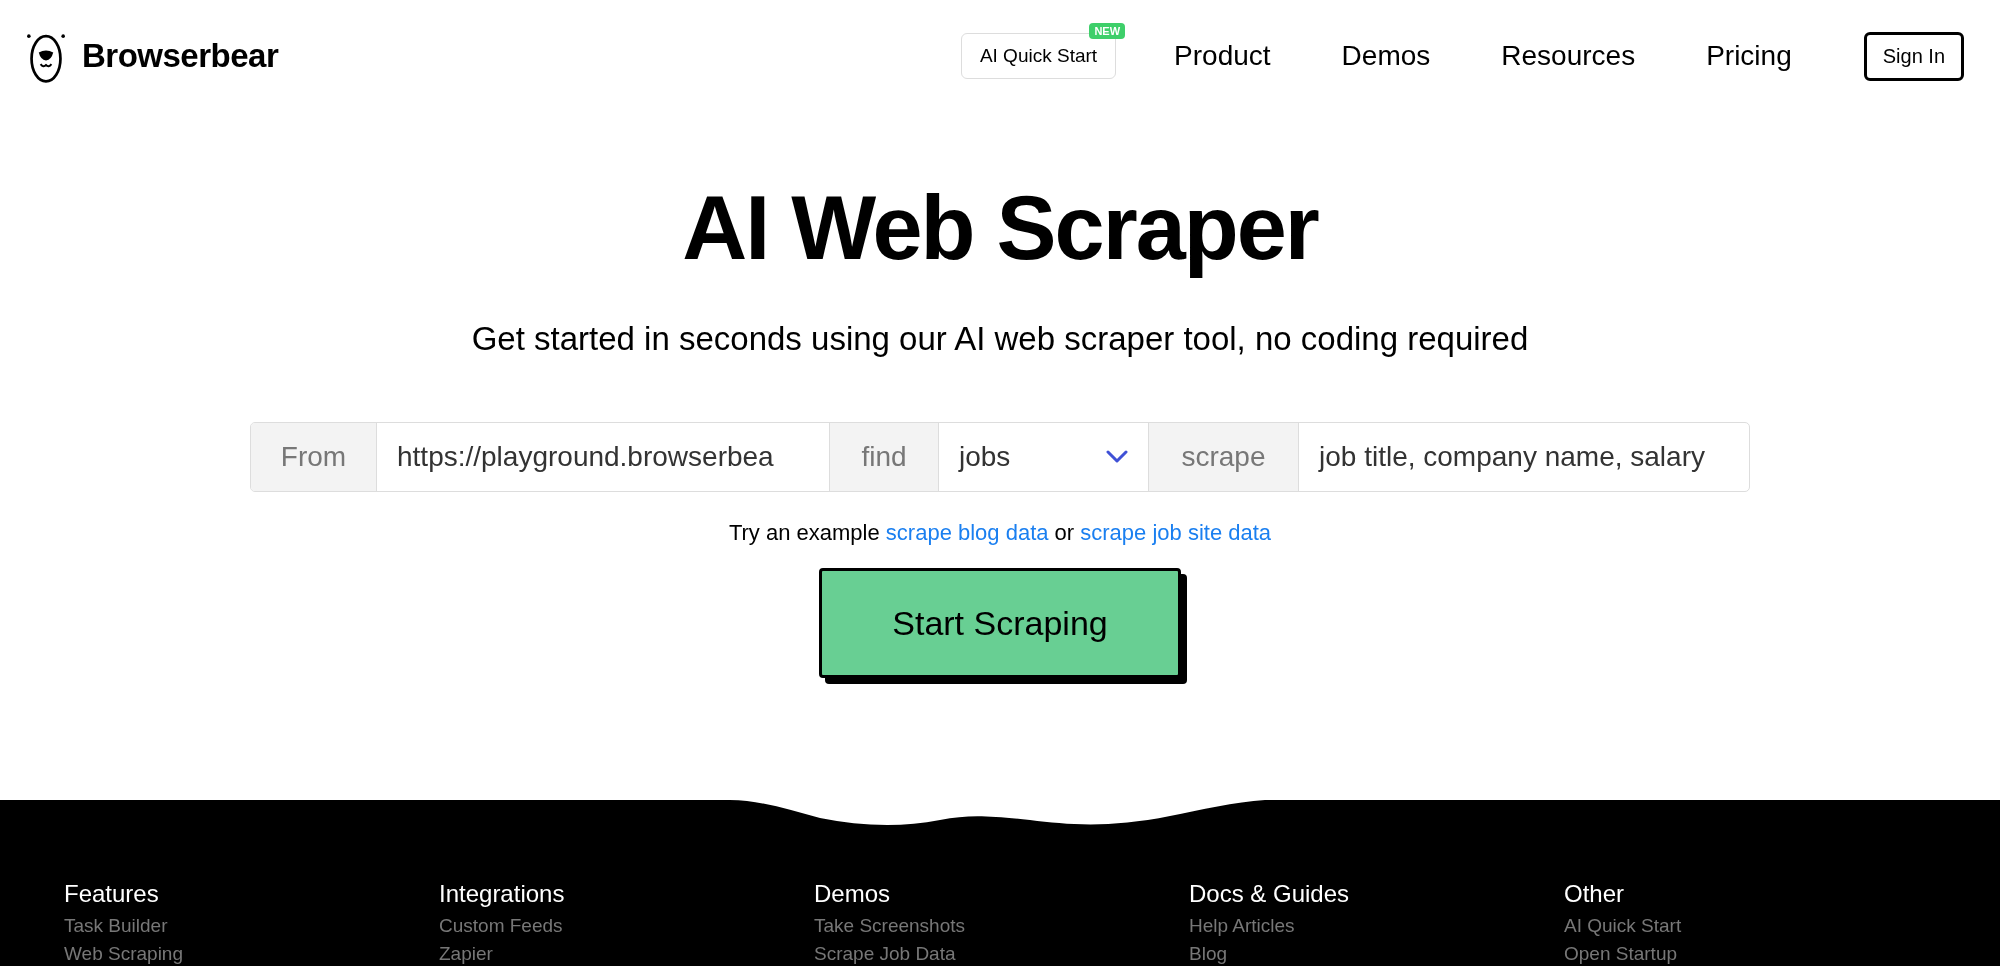 The height and width of the screenshot is (966, 2000). I want to click on chevron-down-icon, so click(1117, 457).